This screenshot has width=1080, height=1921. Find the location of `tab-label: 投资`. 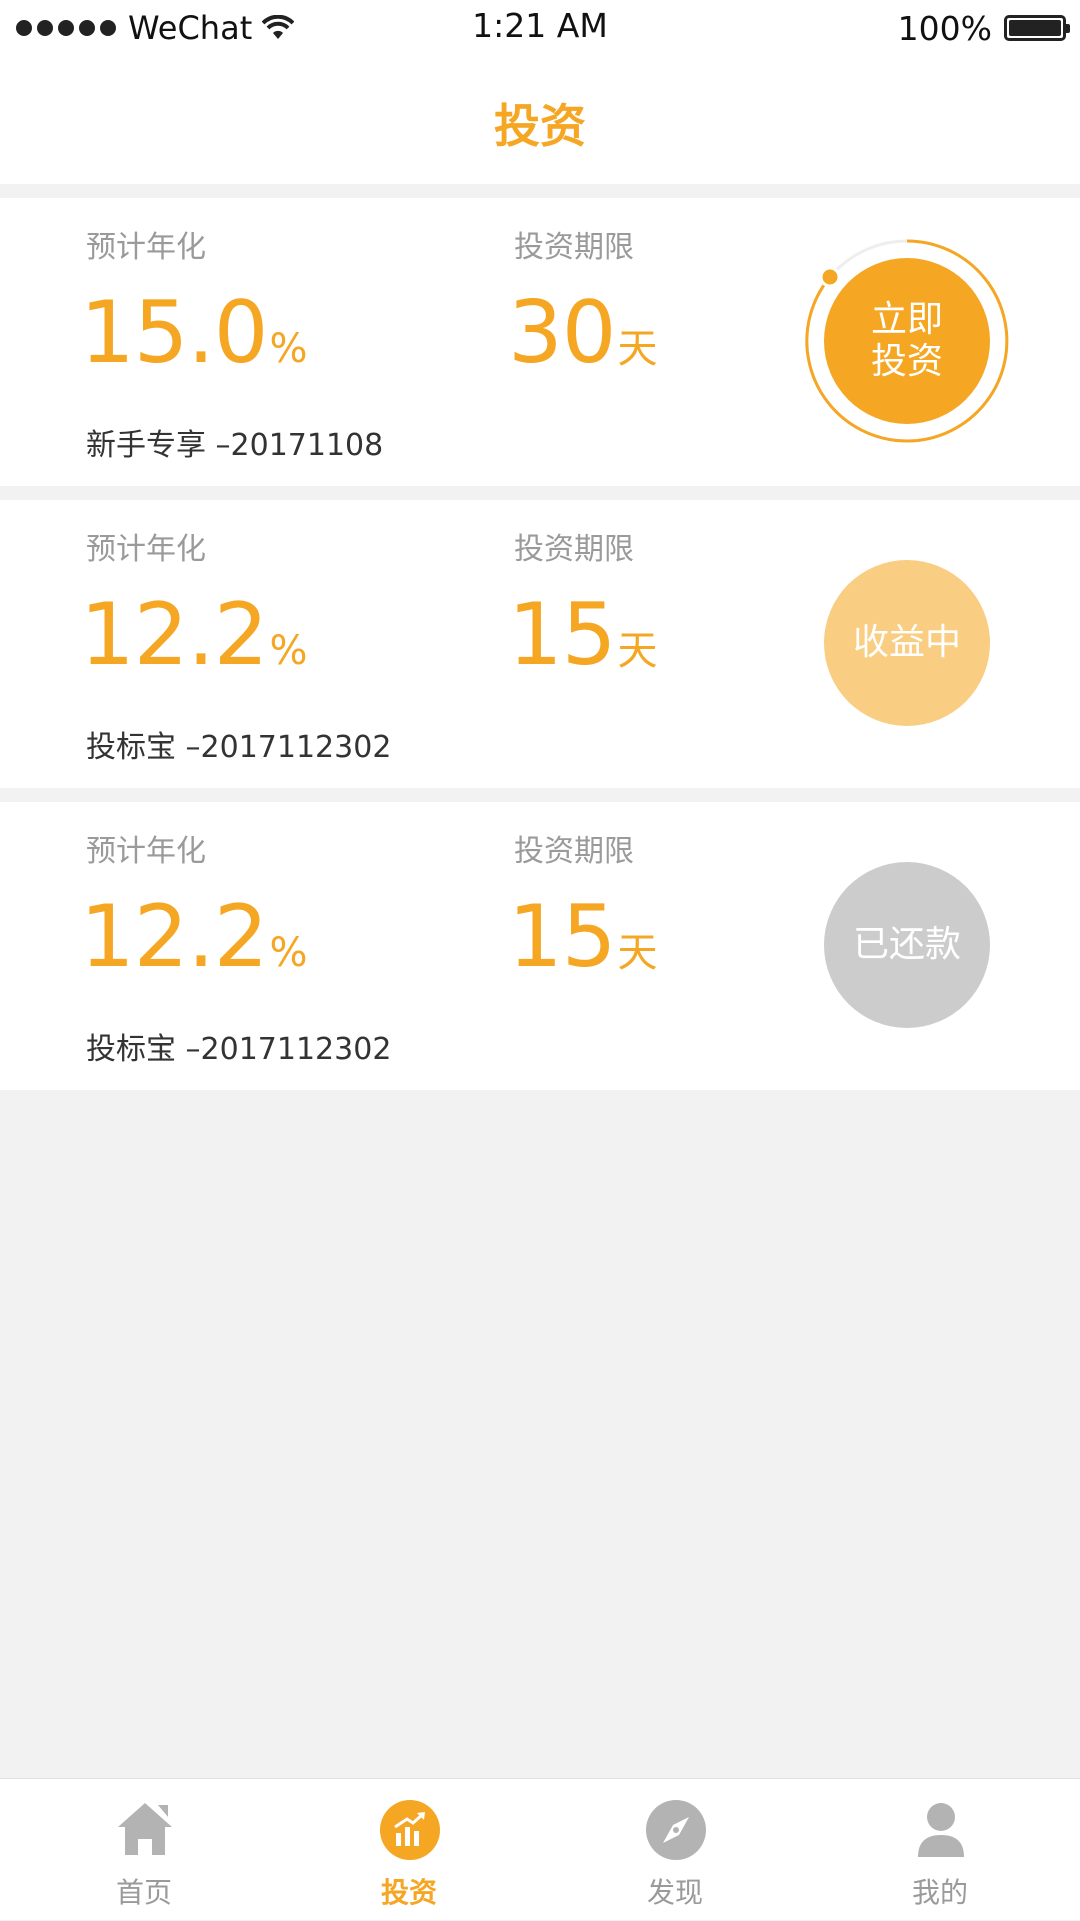

tab-label: 投资 is located at coordinates (408, 1892).